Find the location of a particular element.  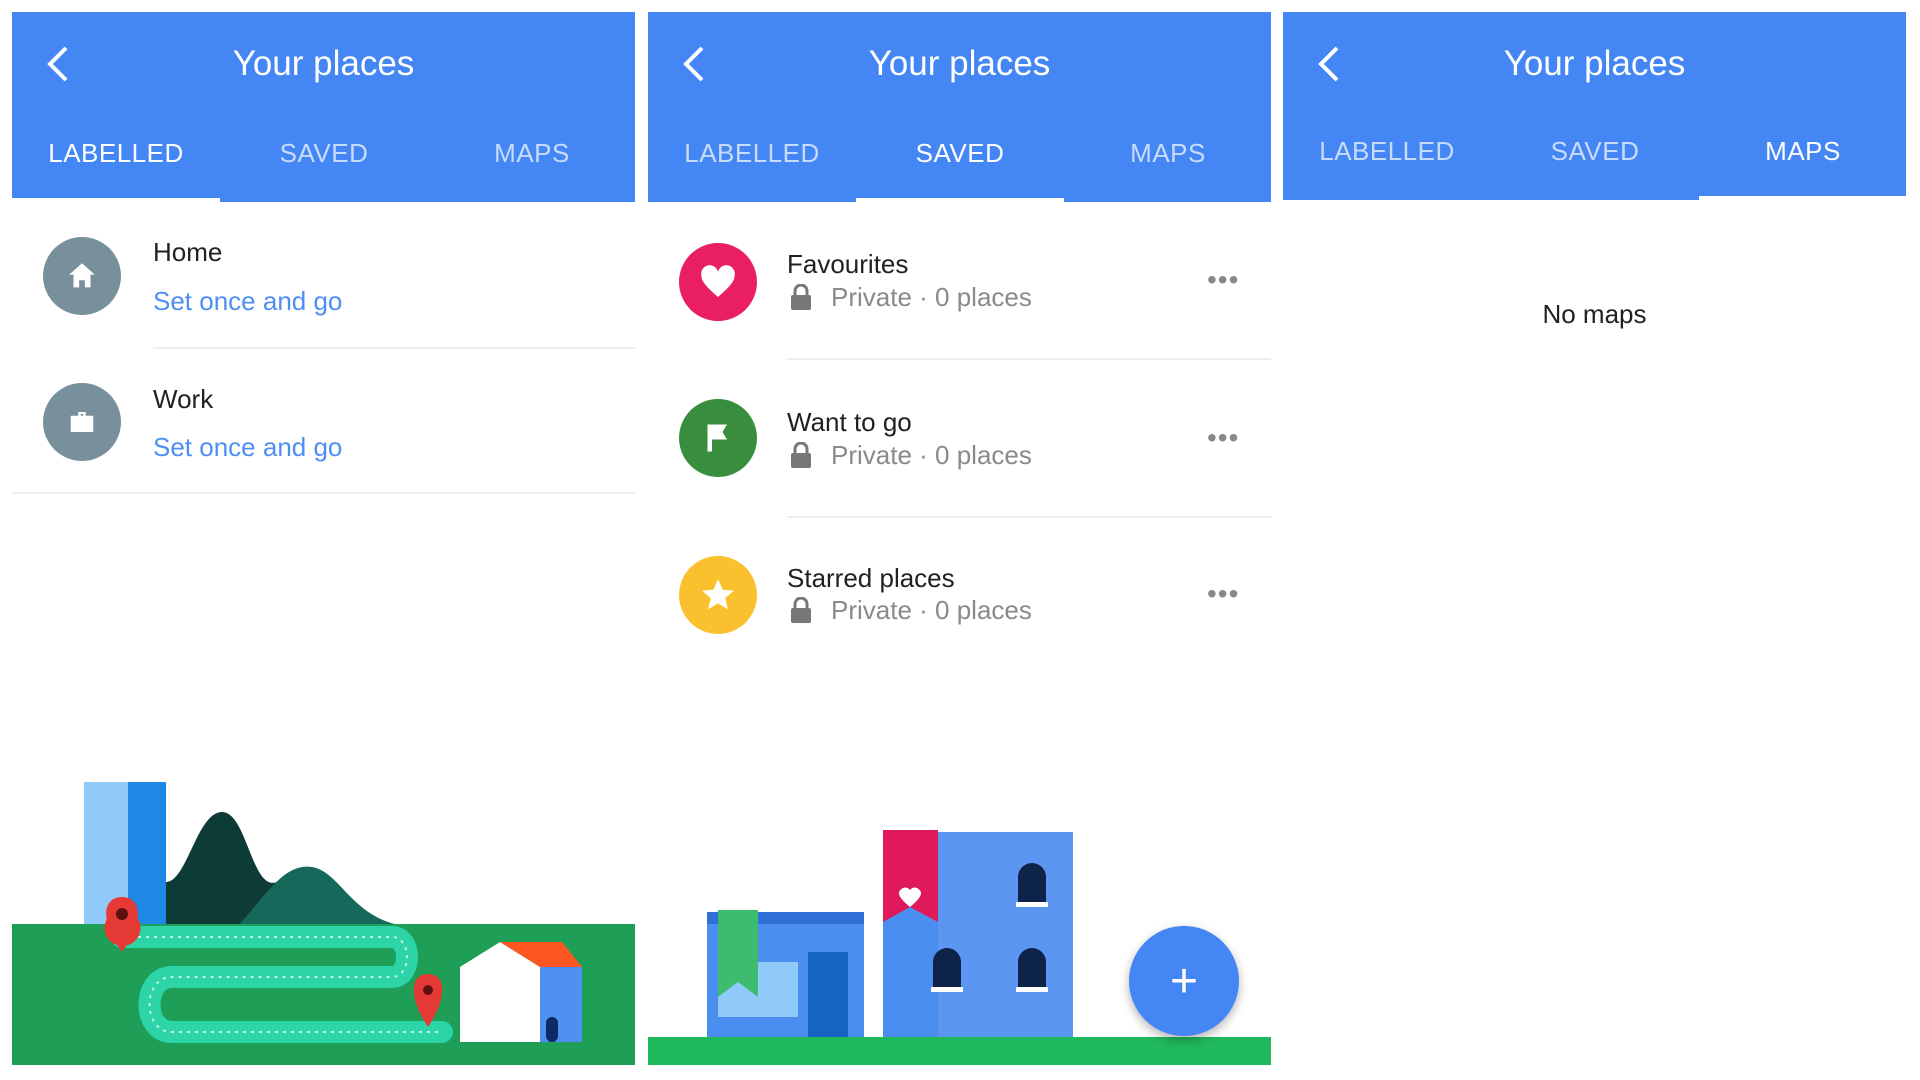

list-title: Starred places is located at coordinates (871, 578).